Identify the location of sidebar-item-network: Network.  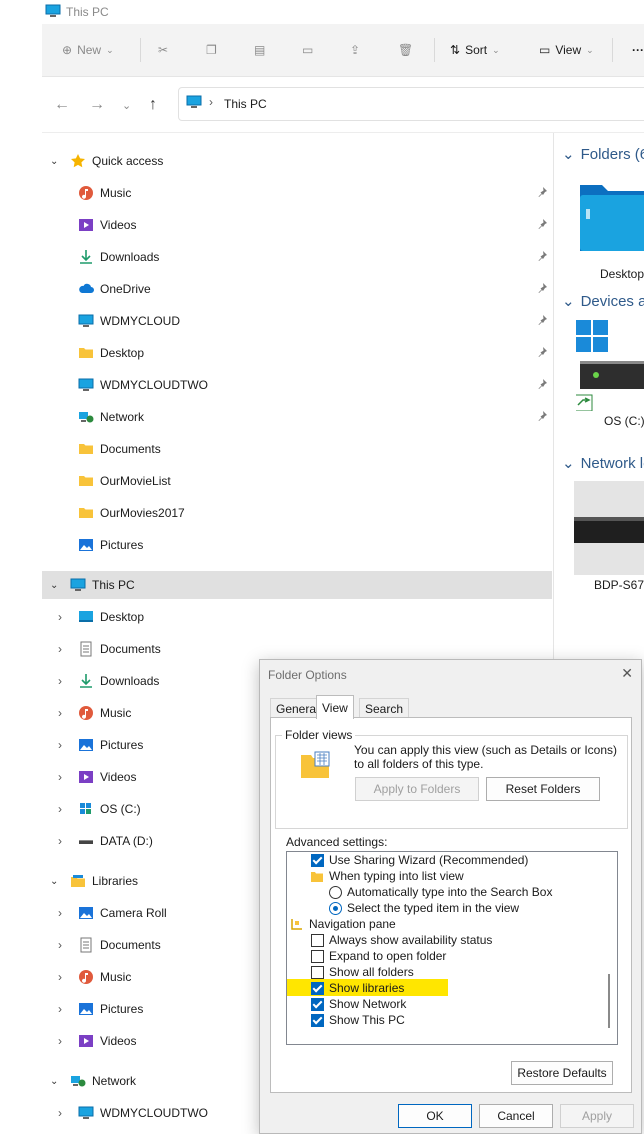
(315, 417).